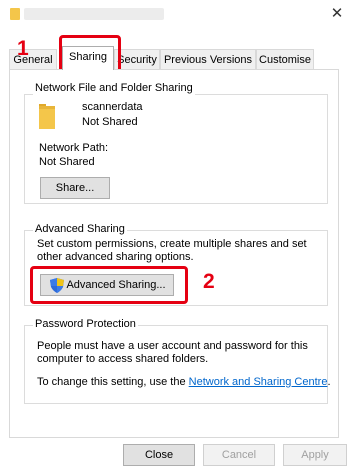  I want to click on close-icon: ✕, so click(337, 13).